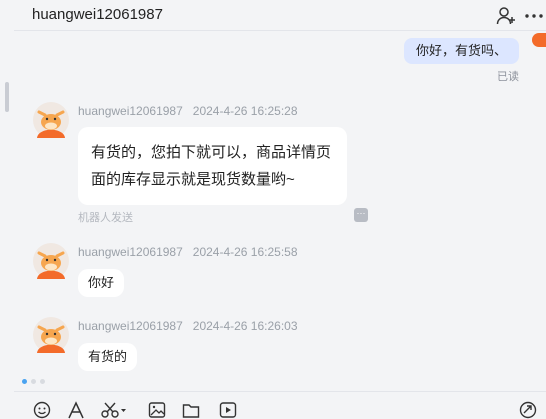 This screenshot has width=546, height=419. What do you see at coordinates (361, 215) in the screenshot?
I see `message-more-button: ···` at bounding box center [361, 215].